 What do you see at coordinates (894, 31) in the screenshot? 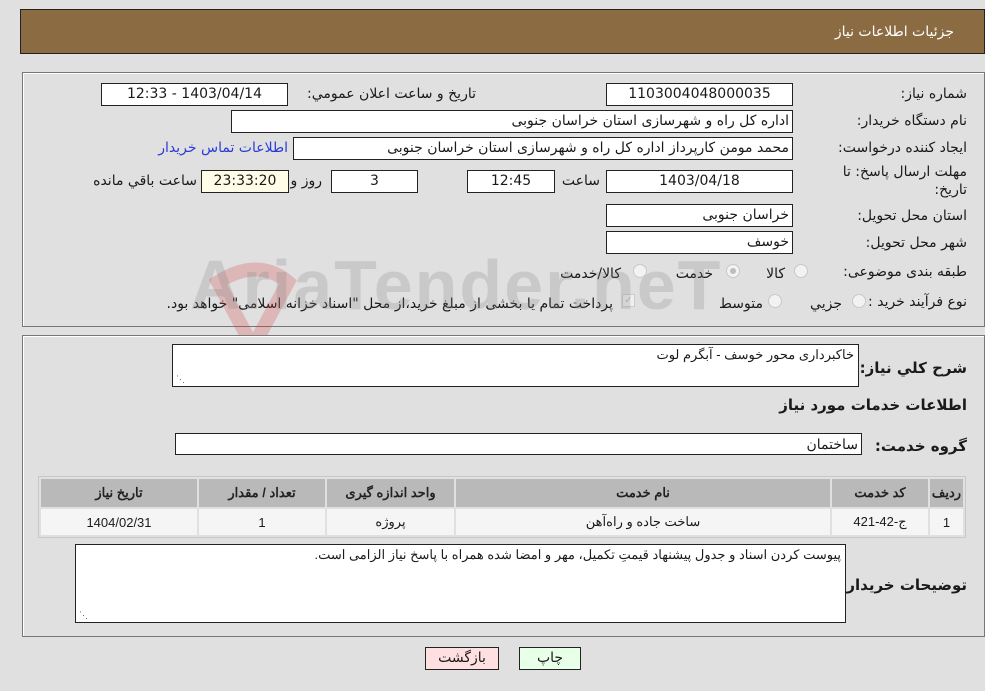
I see `page-title: جزئیات اطلاعات نیاز` at bounding box center [894, 31].